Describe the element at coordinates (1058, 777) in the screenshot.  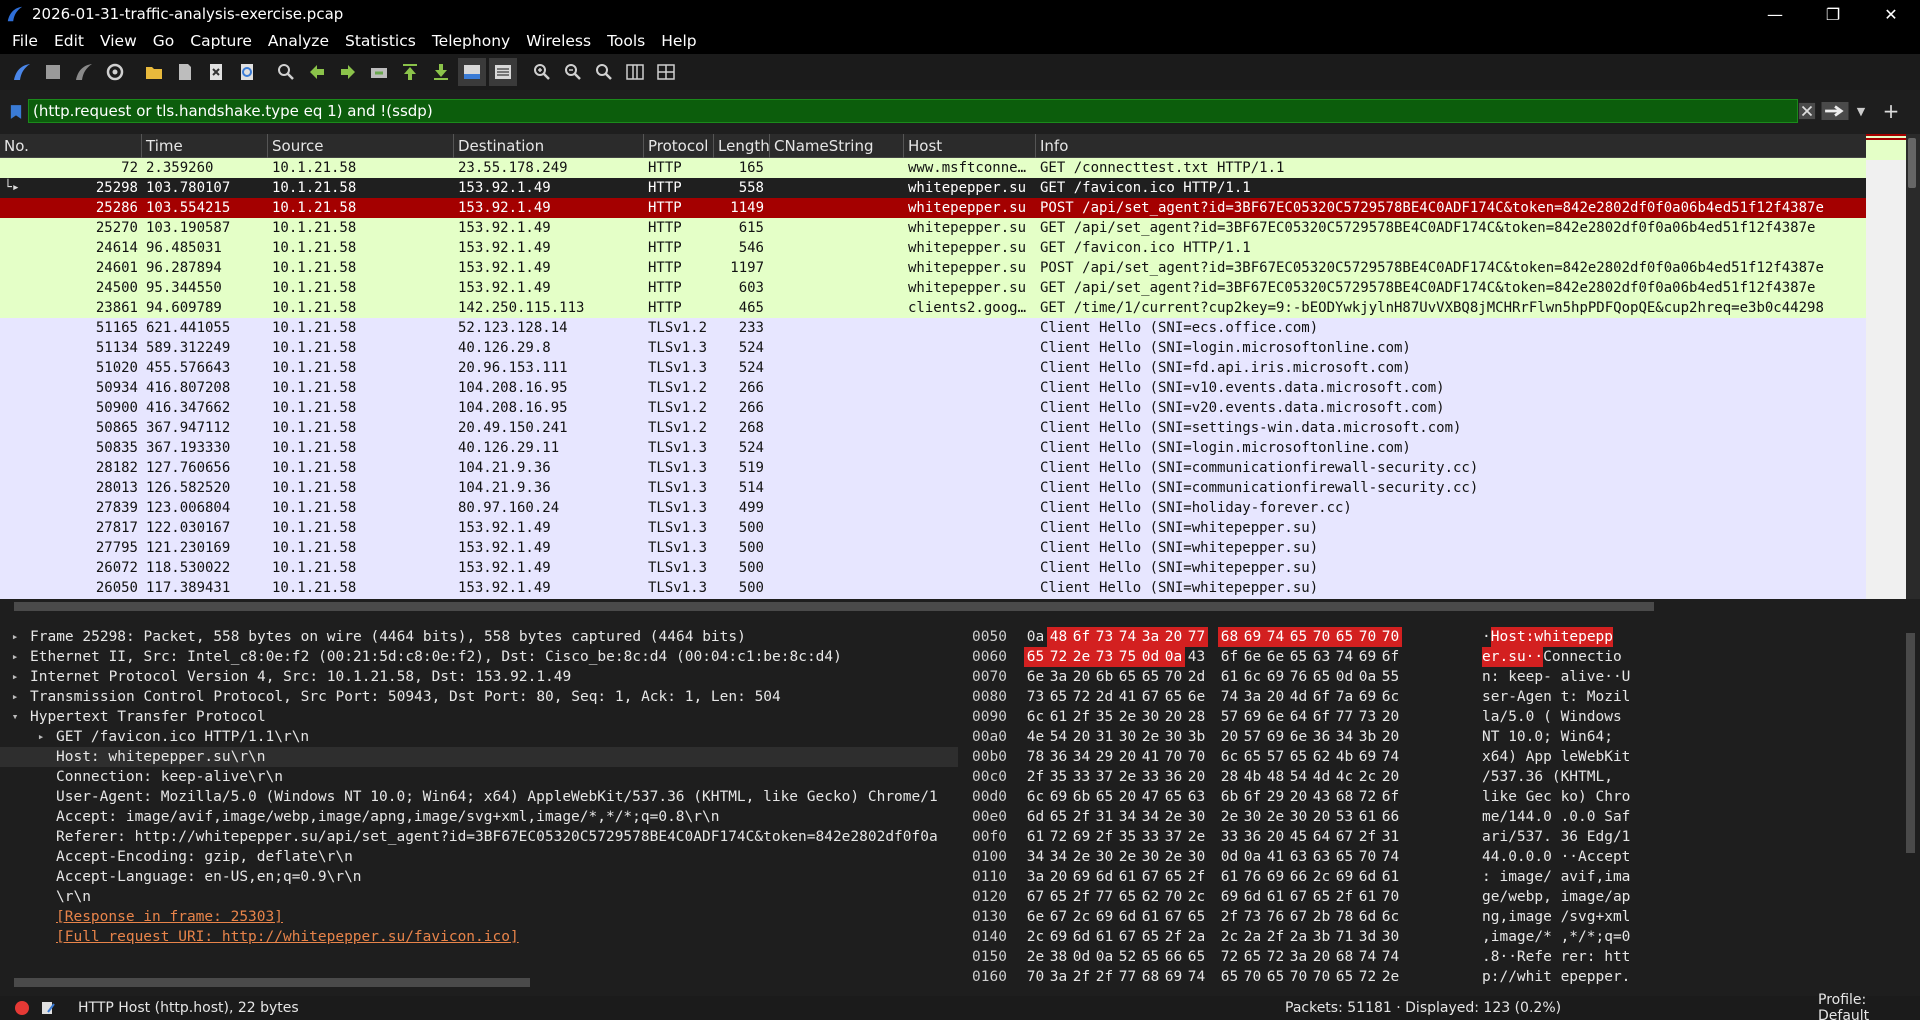
I see `hex-byte: 35` at that location.